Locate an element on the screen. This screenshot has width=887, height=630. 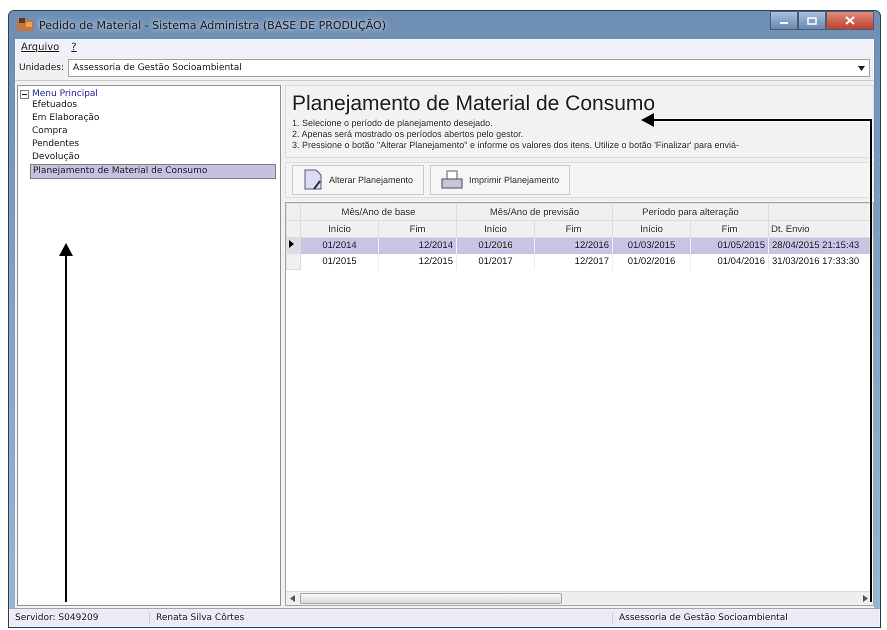
app-icon is located at coordinates (25, 25).